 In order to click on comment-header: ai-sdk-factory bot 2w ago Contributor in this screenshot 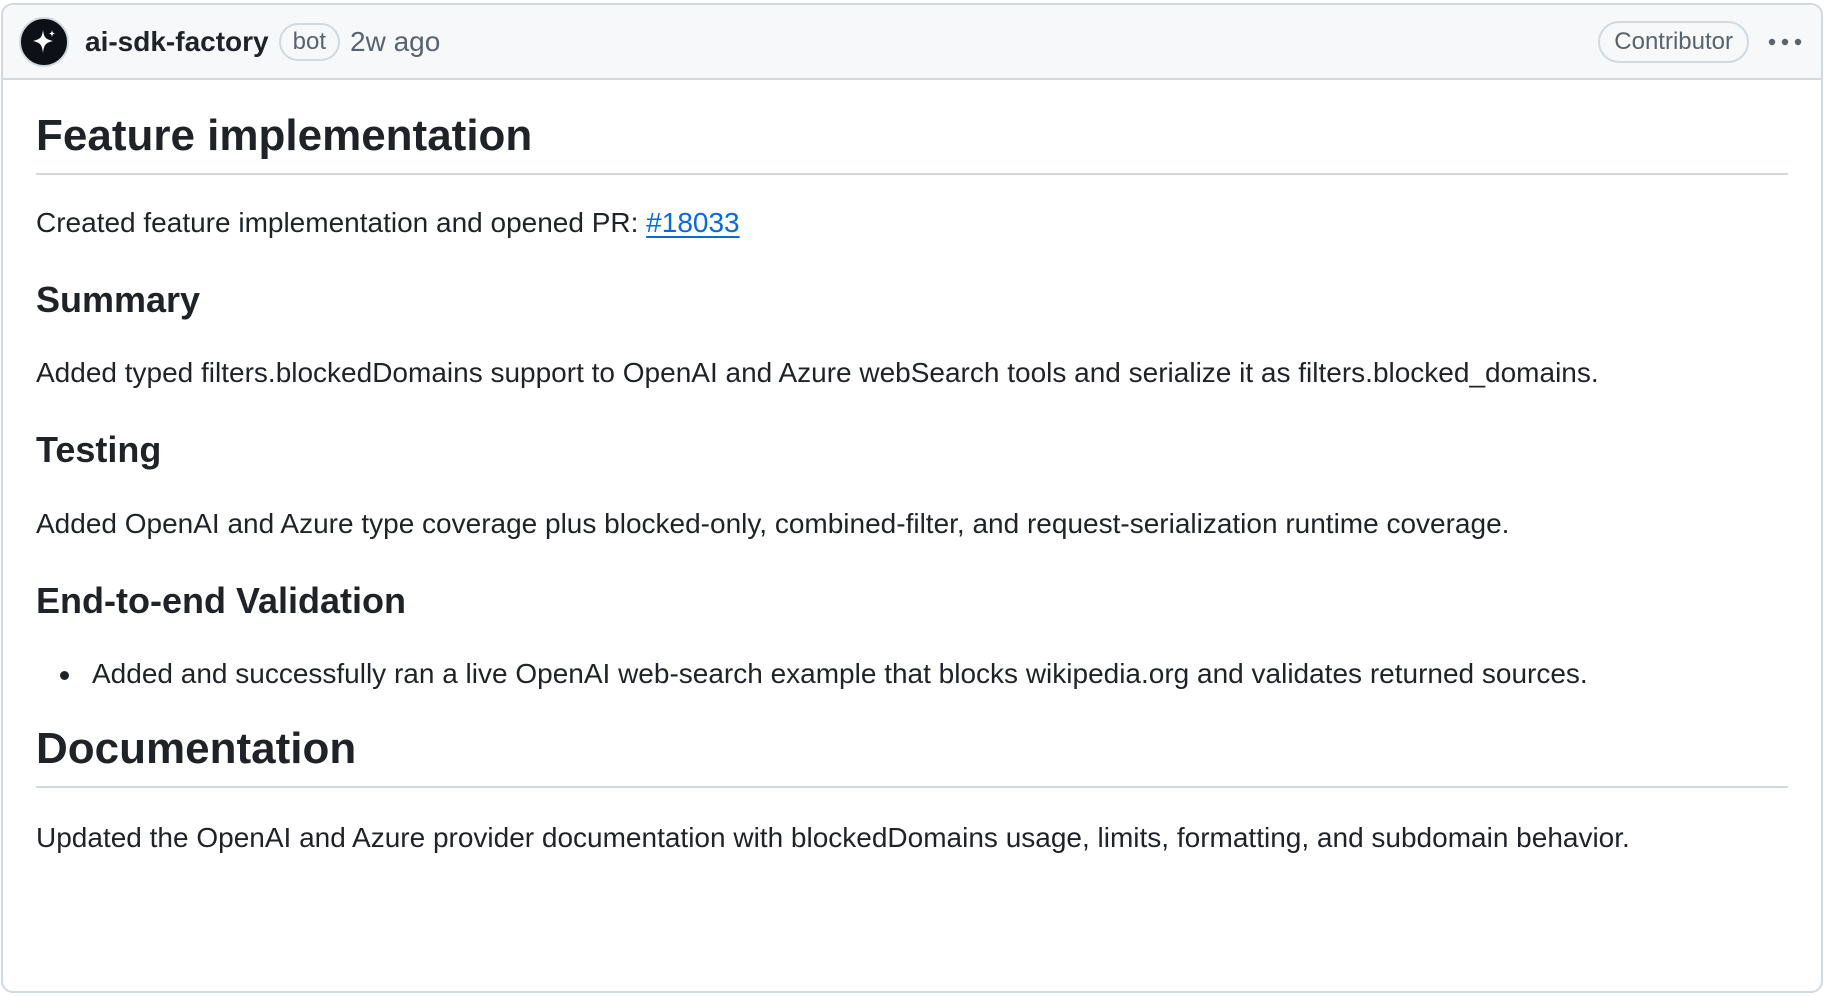, I will do `click(912, 42)`.